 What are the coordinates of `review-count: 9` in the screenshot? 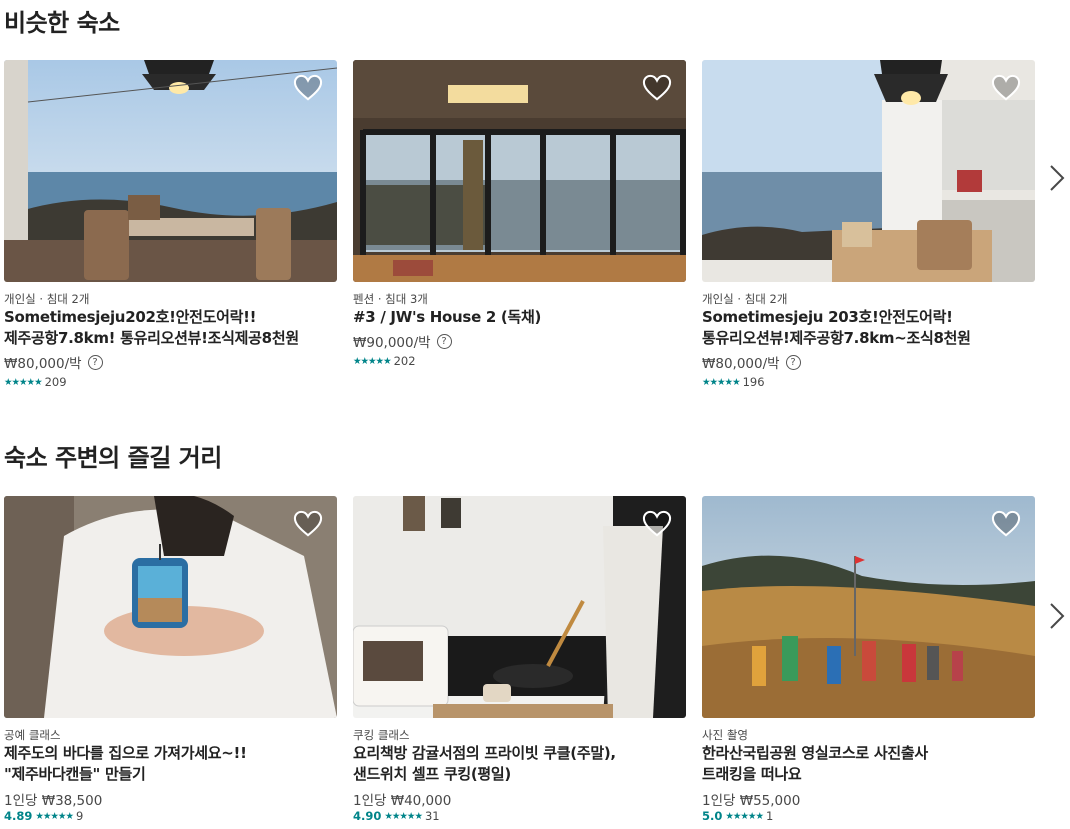 It's located at (79, 816).